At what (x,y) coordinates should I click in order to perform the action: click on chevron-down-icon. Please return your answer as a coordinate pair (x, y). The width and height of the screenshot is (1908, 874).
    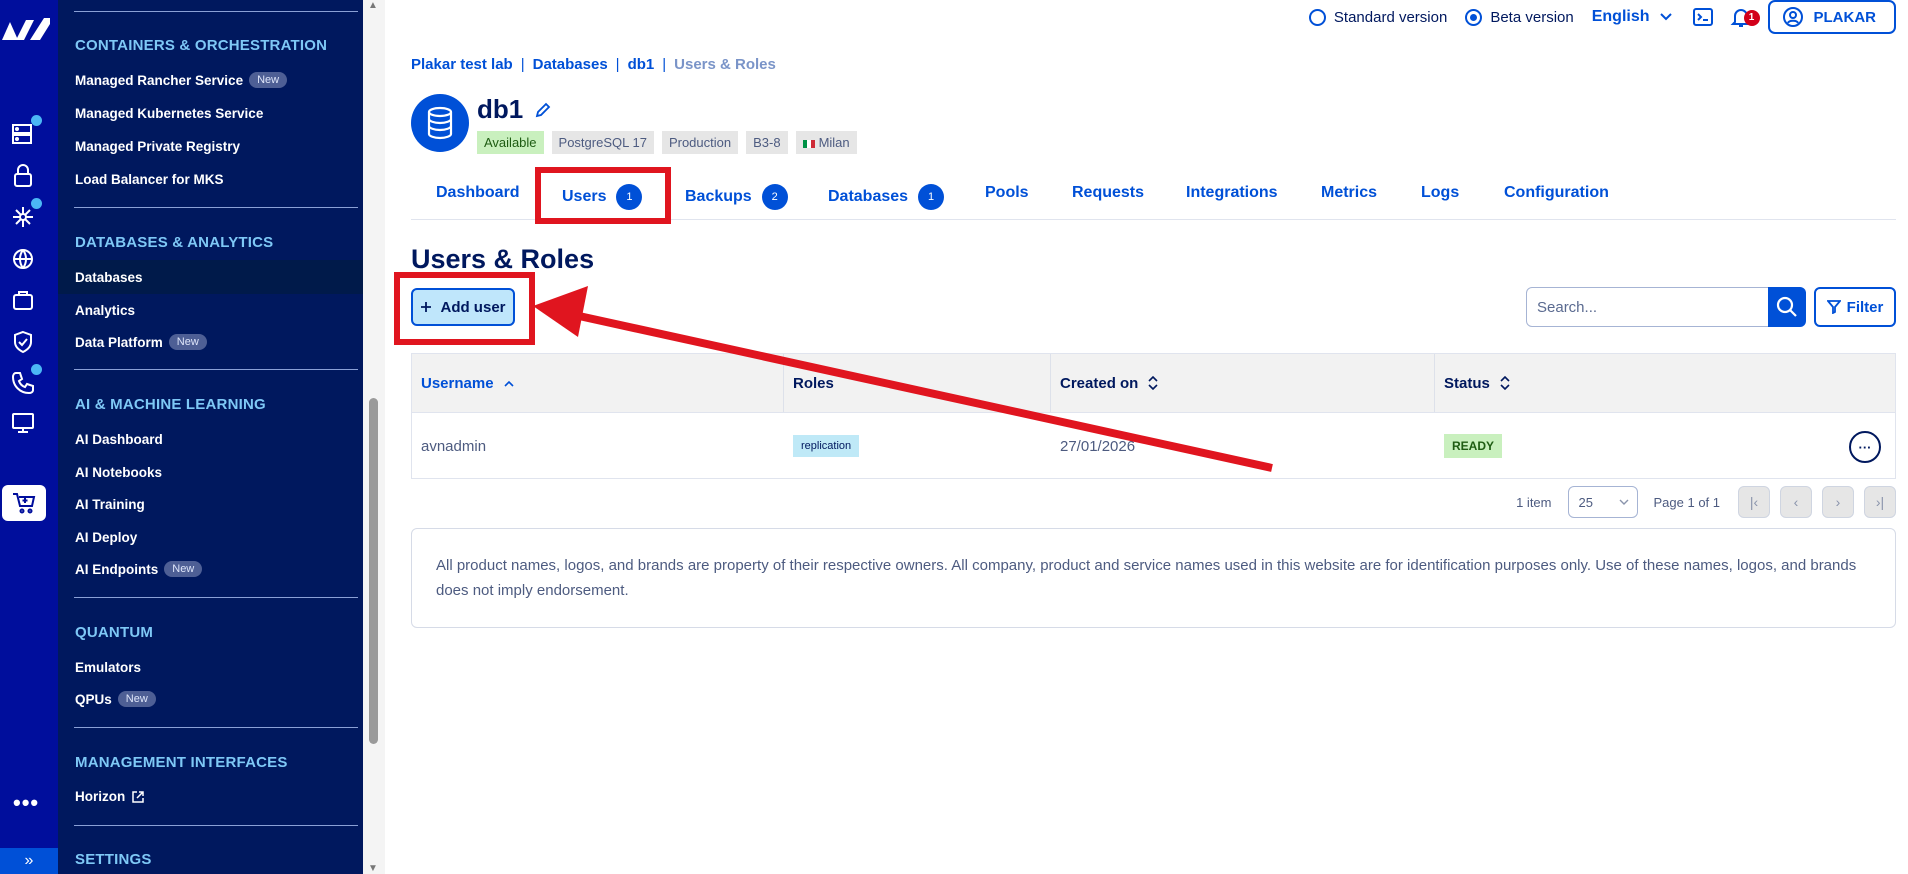
    Looking at the image, I should click on (1623, 502).